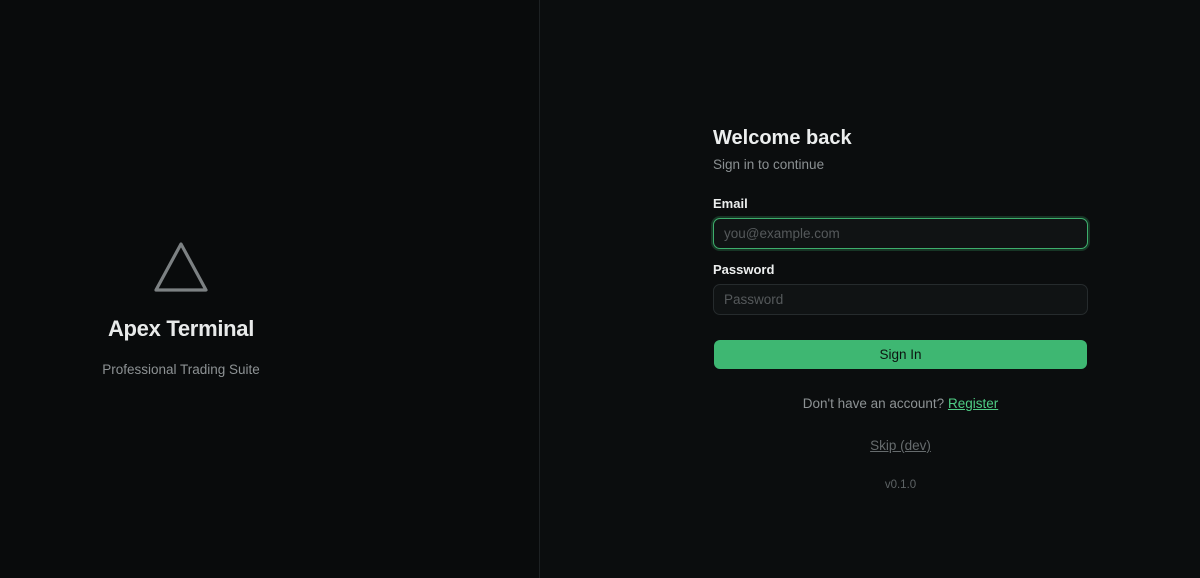  I want to click on email-field, so click(900, 233).